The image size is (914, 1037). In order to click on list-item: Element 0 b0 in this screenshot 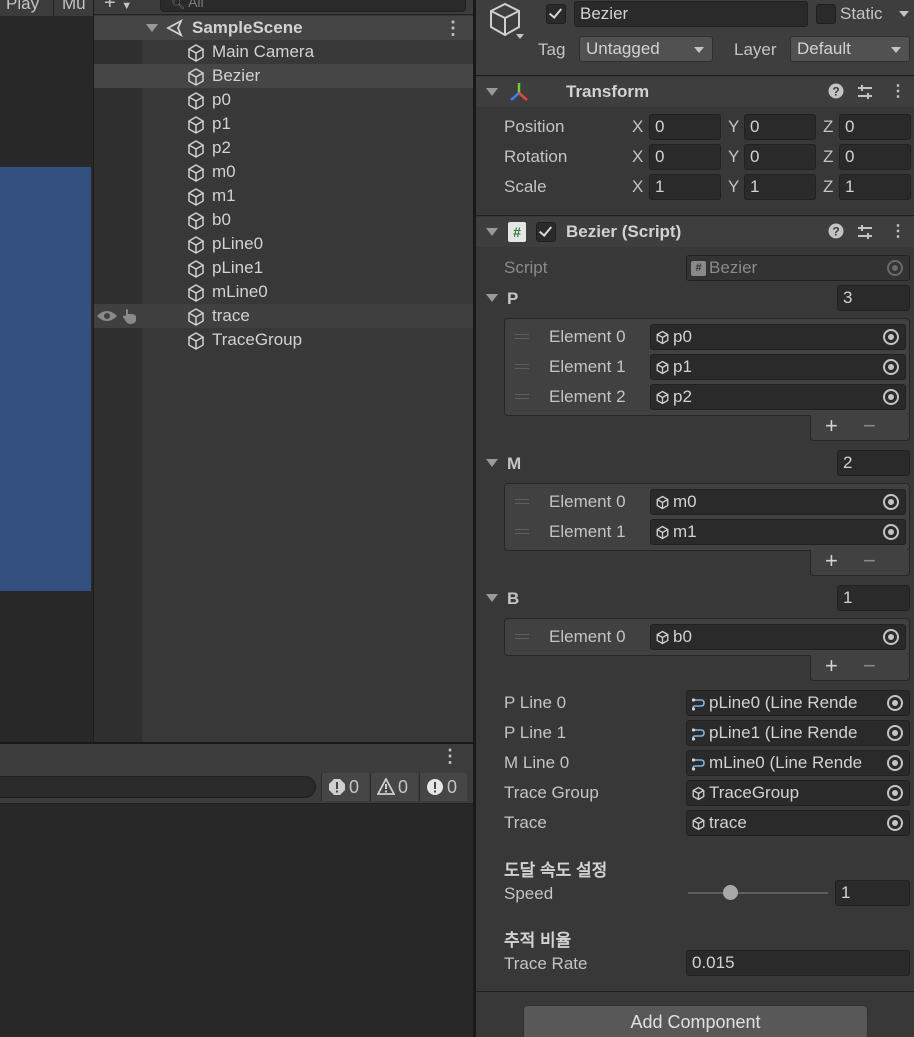, I will do `click(708, 637)`.